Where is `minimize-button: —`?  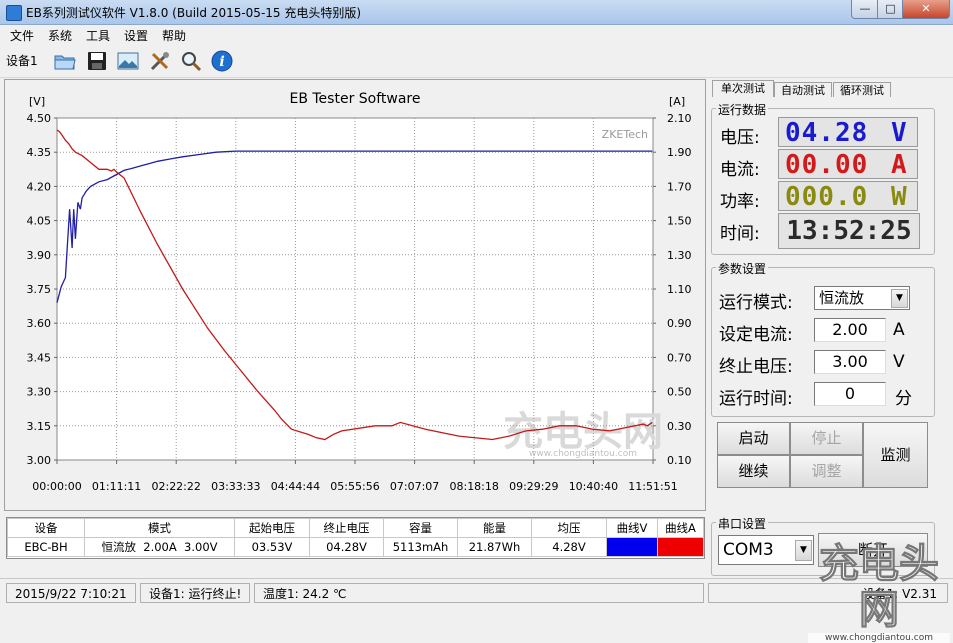 minimize-button: — is located at coordinates (865, 9).